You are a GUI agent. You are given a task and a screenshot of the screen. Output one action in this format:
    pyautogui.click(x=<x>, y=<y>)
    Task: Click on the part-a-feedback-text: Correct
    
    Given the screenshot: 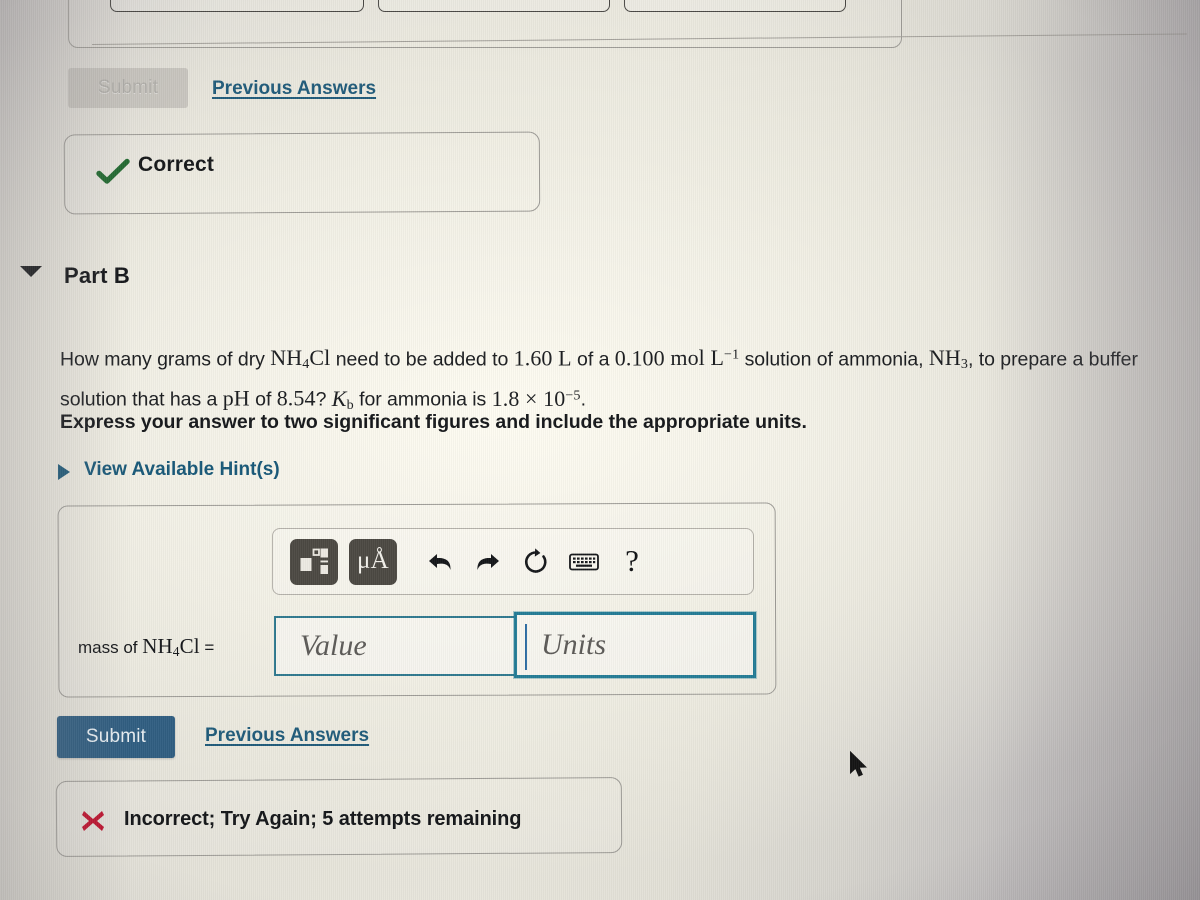 What is the action you would take?
    pyautogui.click(x=176, y=164)
    